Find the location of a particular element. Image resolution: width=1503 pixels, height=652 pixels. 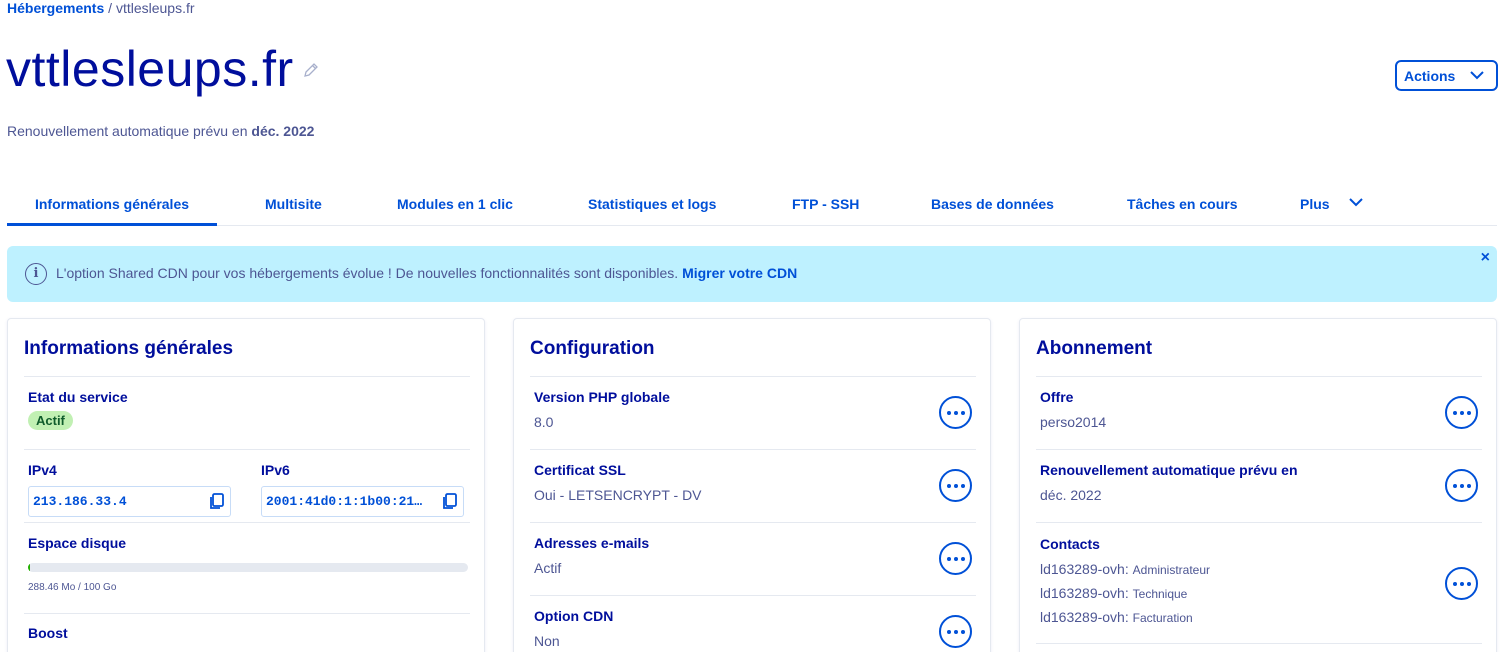

contact-role: Facturation is located at coordinates (1162, 618).